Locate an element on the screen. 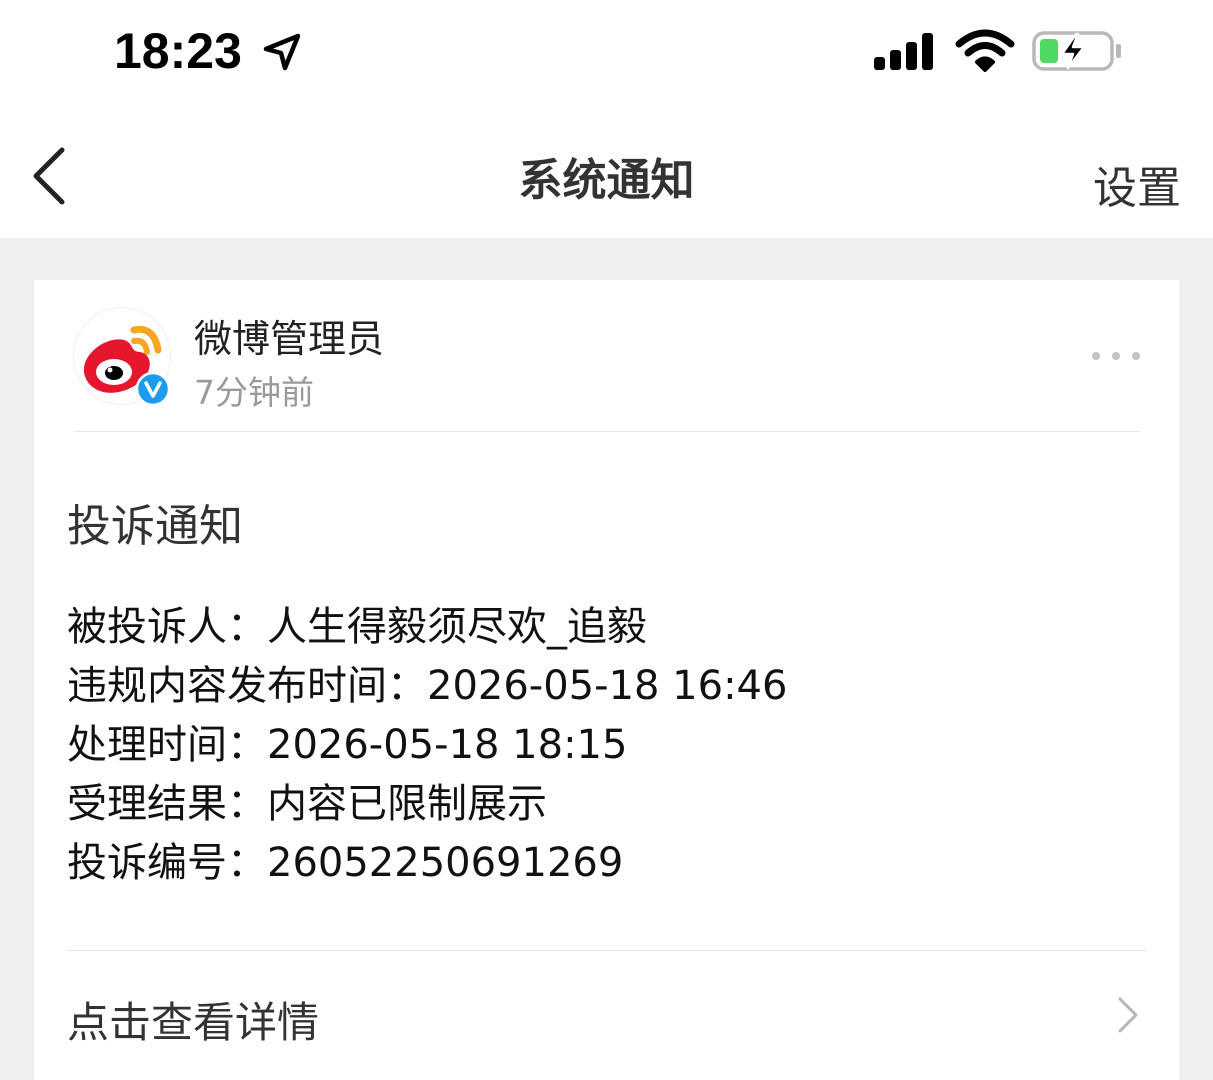 The image size is (1213, 1080). status-time: 18:23 is located at coordinates (178, 51).